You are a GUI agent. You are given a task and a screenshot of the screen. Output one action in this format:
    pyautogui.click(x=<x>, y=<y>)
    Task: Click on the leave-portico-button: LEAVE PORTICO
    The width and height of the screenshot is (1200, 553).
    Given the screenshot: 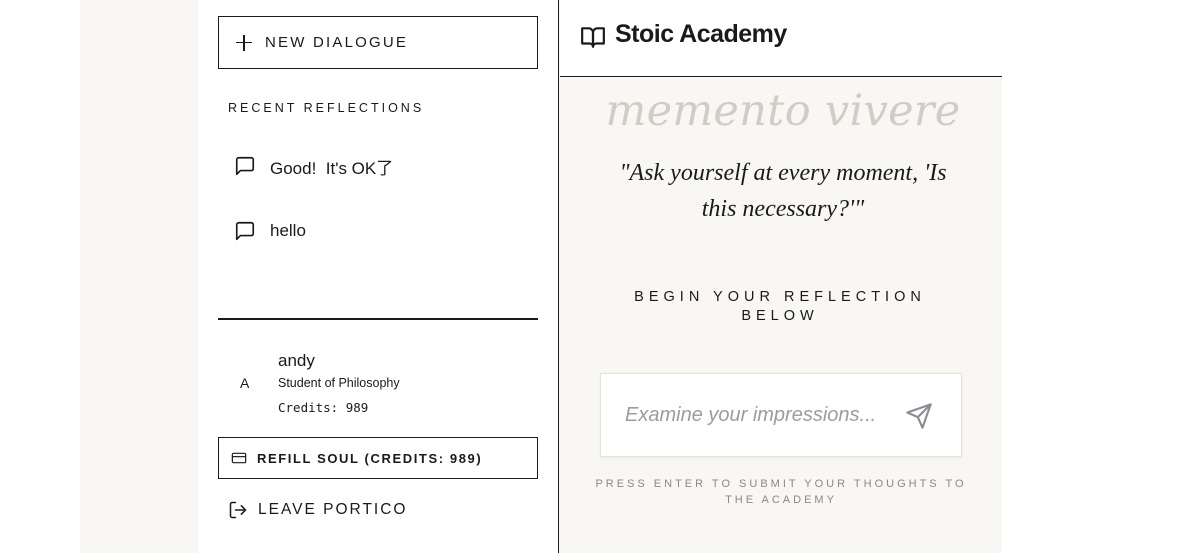 What is the action you would take?
    pyautogui.click(x=317, y=510)
    